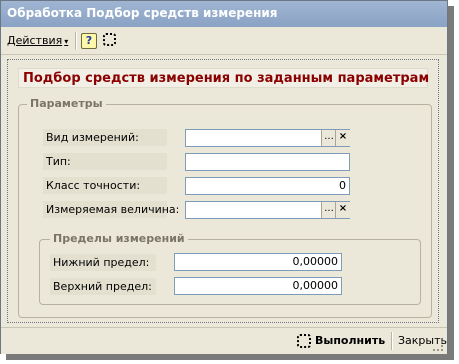 The width and height of the screenshot is (459, 364). I want to click on run-button: Выполнить, so click(350, 341).